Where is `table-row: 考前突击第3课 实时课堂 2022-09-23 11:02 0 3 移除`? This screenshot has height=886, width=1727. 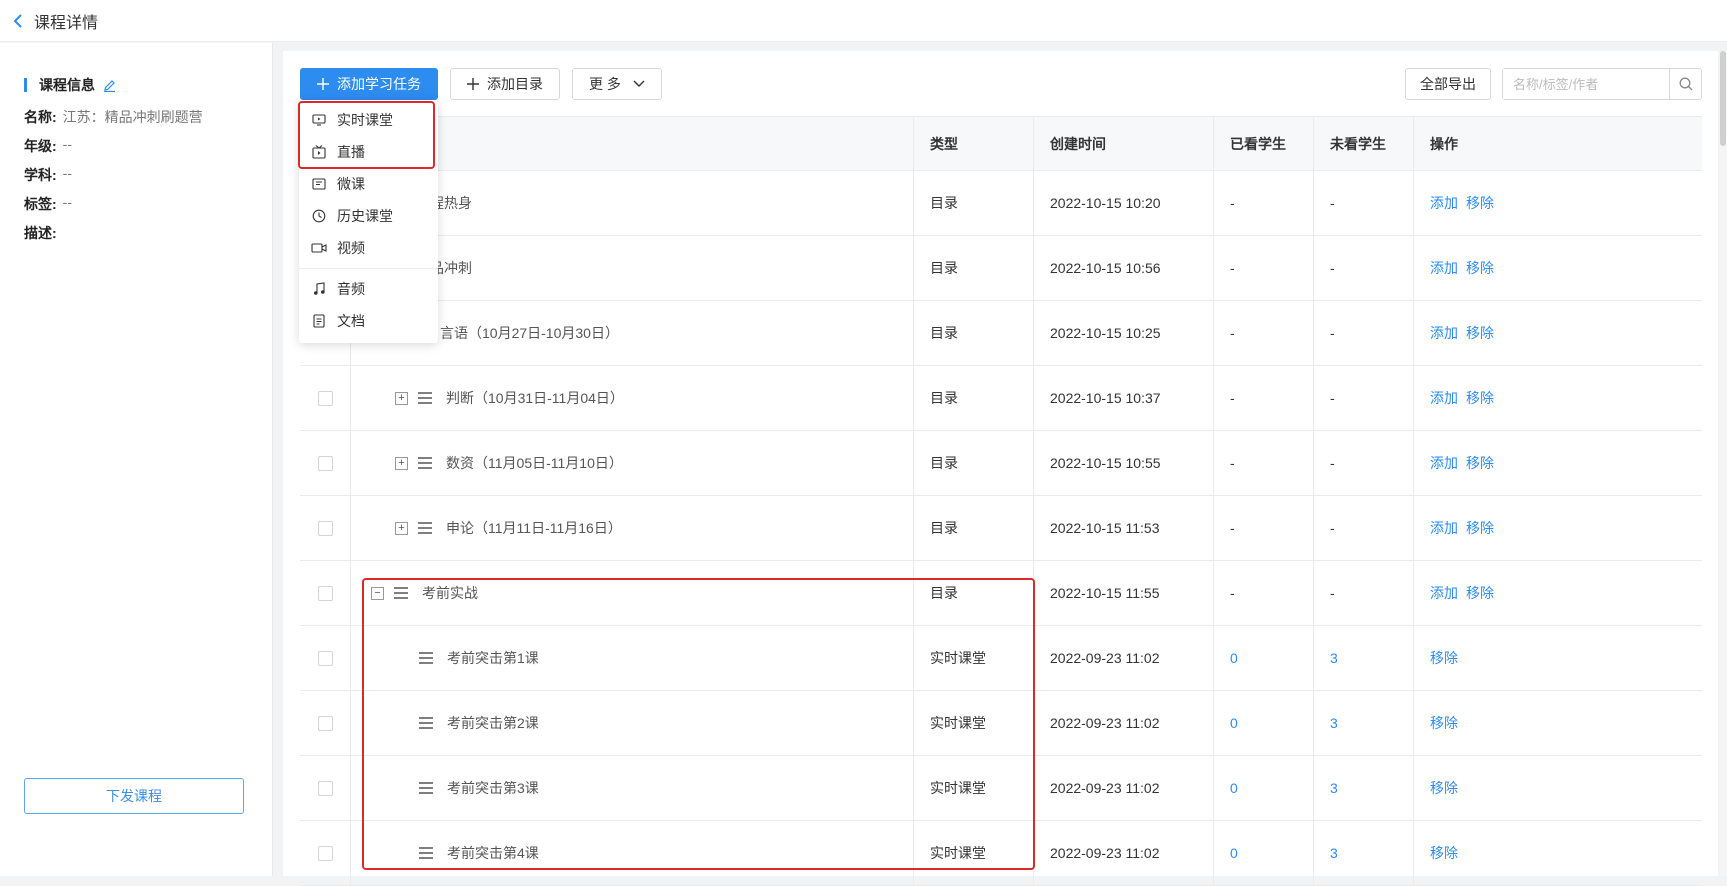
table-row: 考前突击第3课 实时课堂 2022-09-23 11:02 0 3 移除 is located at coordinates (1001, 788).